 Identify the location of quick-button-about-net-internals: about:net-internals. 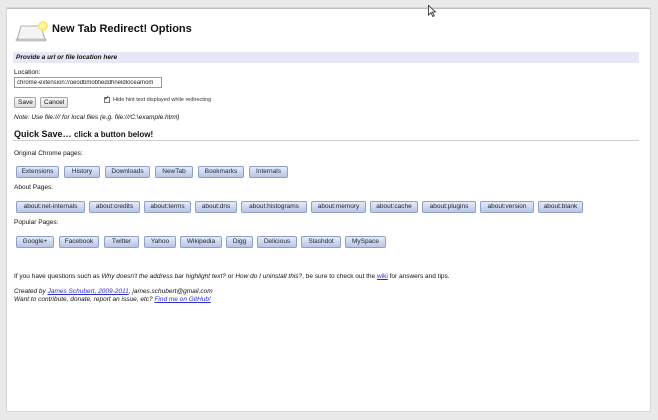
(50, 207).